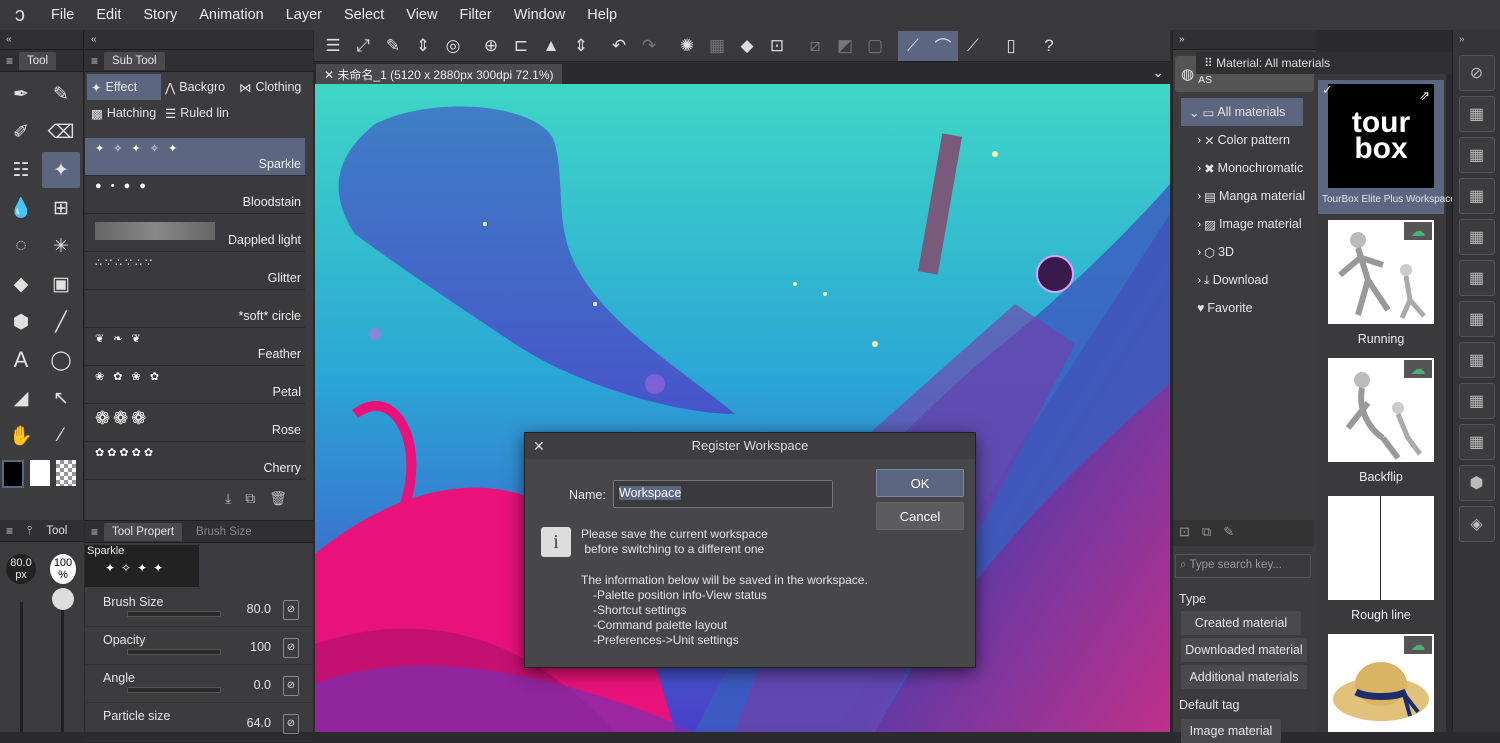  Describe the element at coordinates (1327, 90) in the screenshot. I see `checkbox-checked-icon: ✓` at that location.